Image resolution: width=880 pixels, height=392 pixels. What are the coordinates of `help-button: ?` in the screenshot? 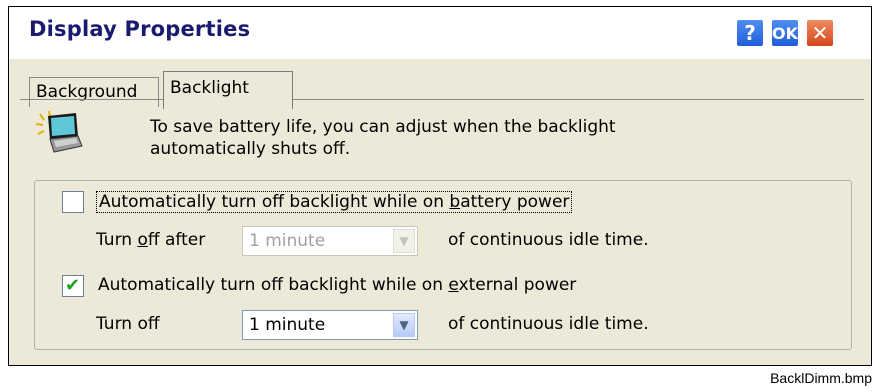 It's located at (750, 33).